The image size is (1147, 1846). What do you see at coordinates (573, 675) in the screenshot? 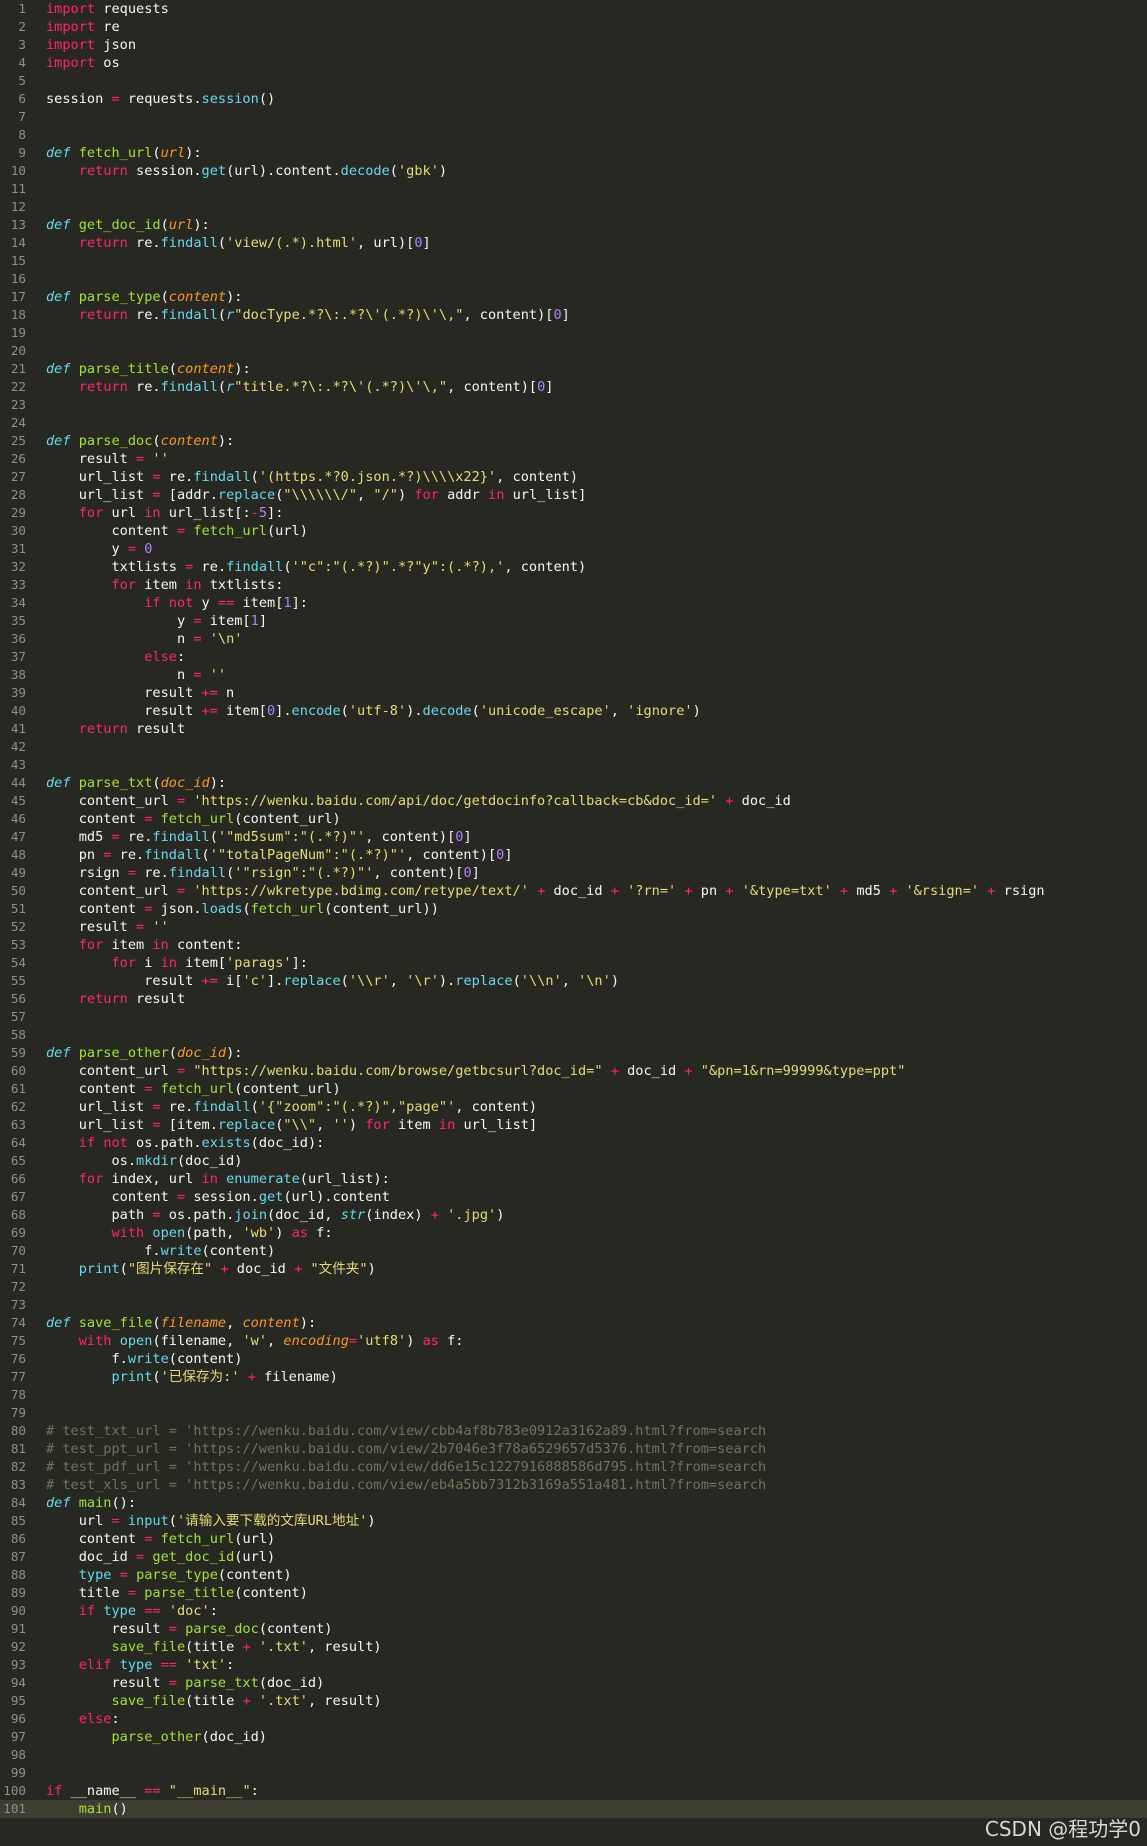
I see `code-line: 38 n = ''` at bounding box center [573, 675].